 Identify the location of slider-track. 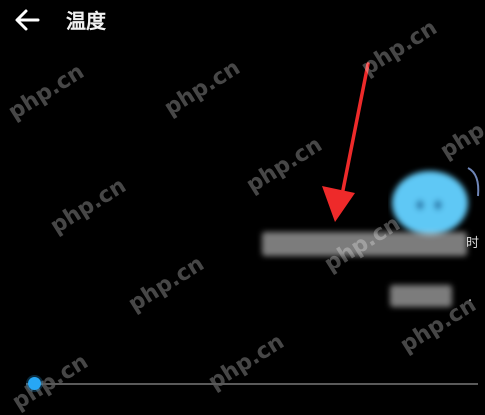
(252, 384).